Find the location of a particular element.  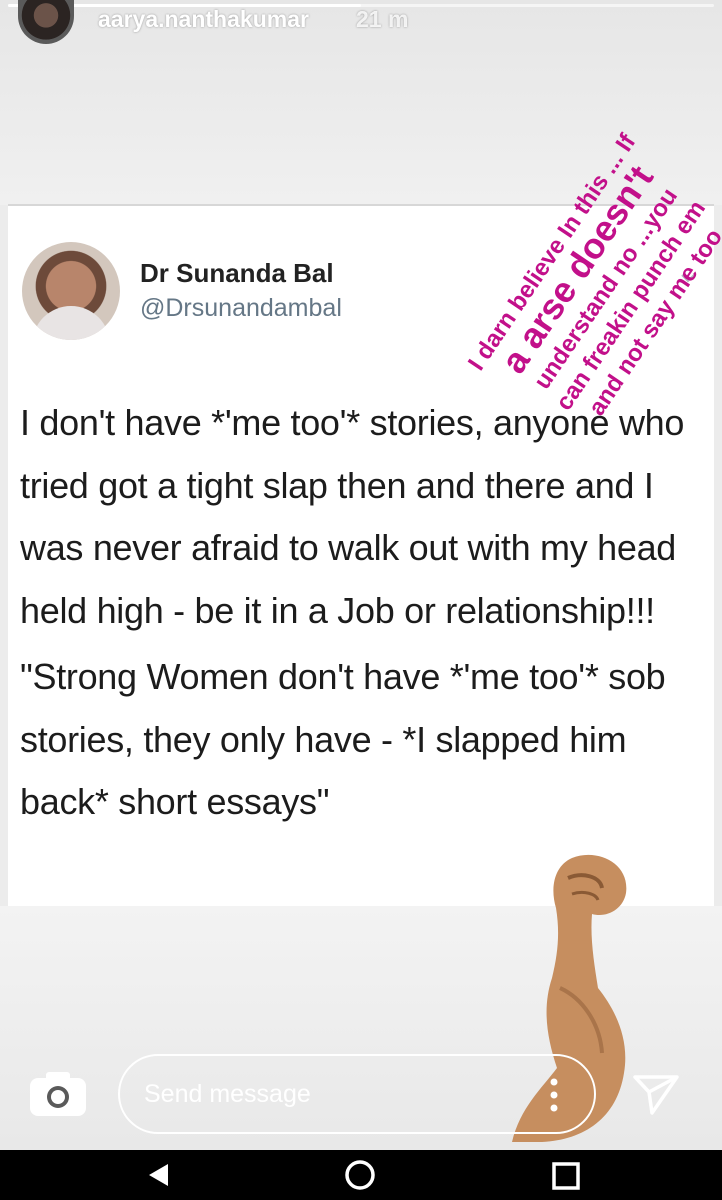

tweet-author-name: Dr Sunanda Bal is located at coordinates (237, 273).